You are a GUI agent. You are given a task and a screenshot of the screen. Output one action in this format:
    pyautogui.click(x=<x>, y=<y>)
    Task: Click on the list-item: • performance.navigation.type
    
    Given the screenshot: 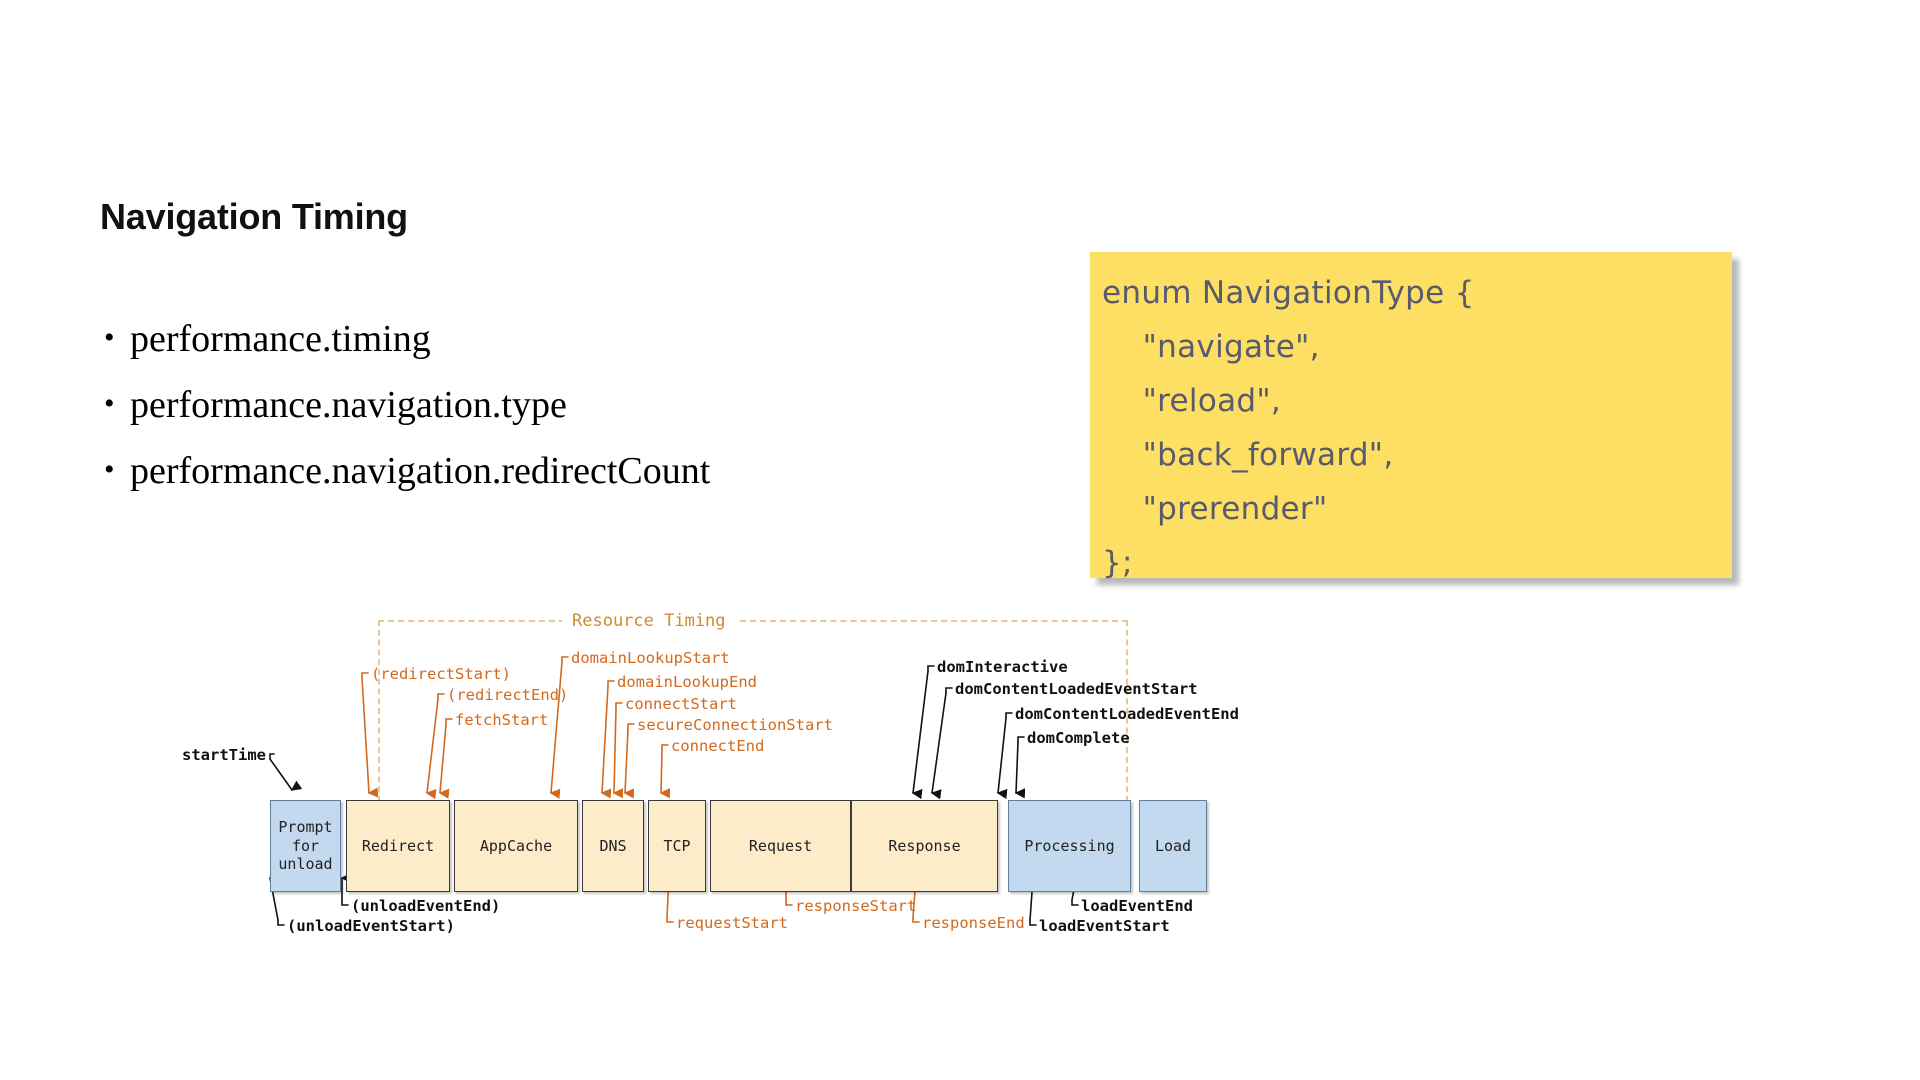 What is the action you would take?
    pyautogui.click(x=514, y=408)
    